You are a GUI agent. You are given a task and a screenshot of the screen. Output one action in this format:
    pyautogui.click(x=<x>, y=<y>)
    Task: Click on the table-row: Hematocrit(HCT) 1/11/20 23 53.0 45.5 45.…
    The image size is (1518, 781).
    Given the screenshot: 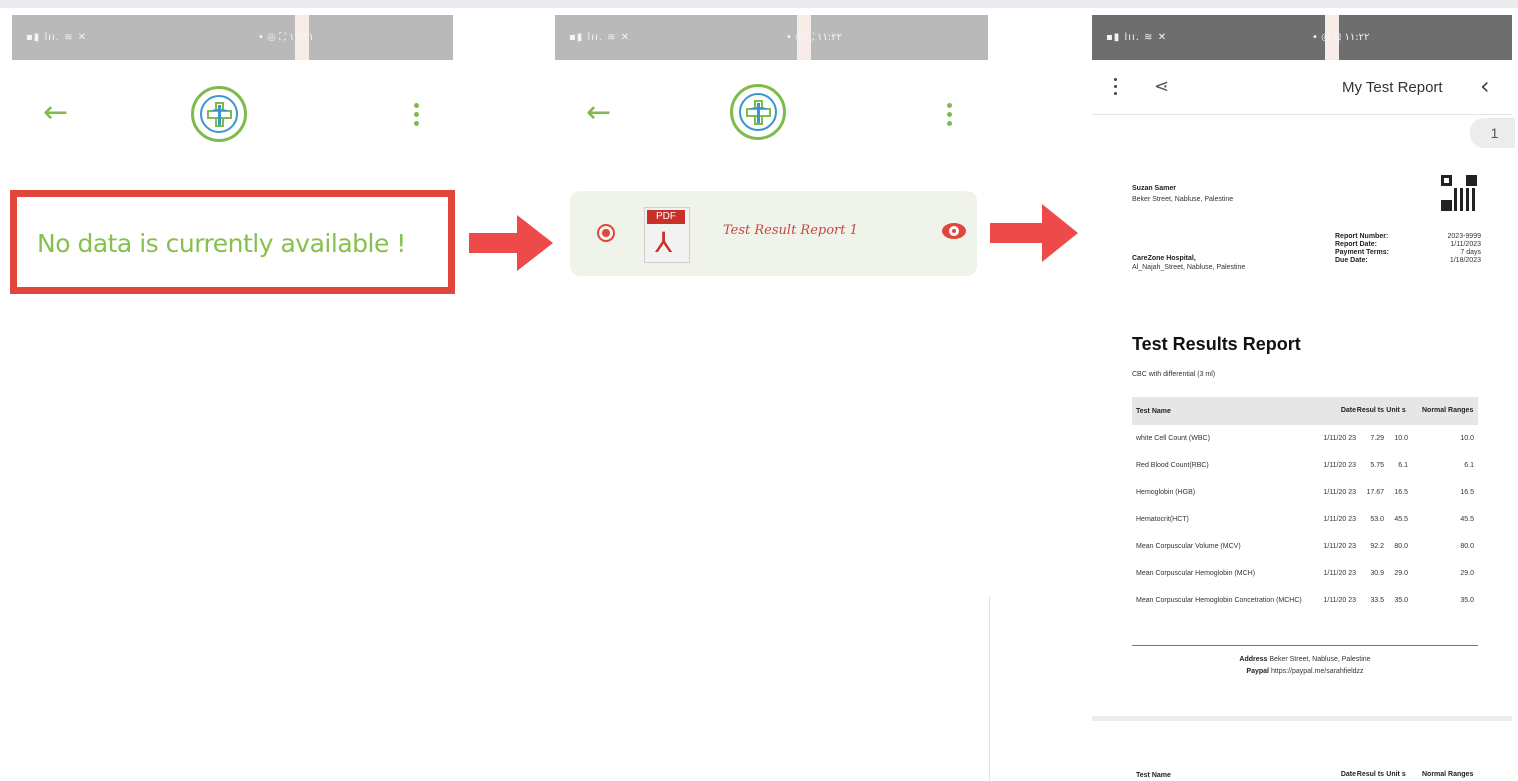 What is the action you would take?
    pyautogui.click(x=1305, y=519)
    